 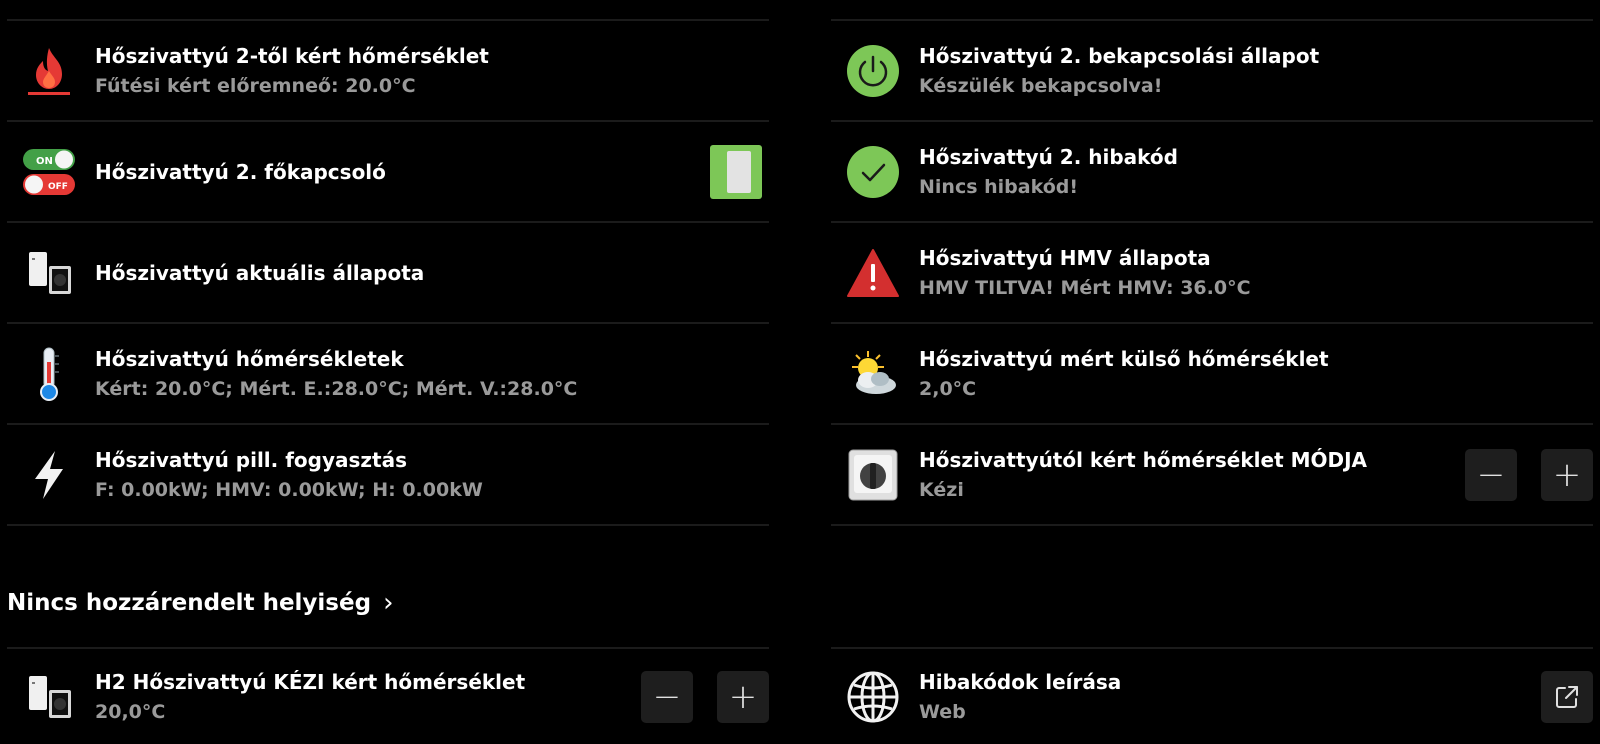 I want to click on row-subtitle: Nincs hibakód!, so click(x=999, y=186).